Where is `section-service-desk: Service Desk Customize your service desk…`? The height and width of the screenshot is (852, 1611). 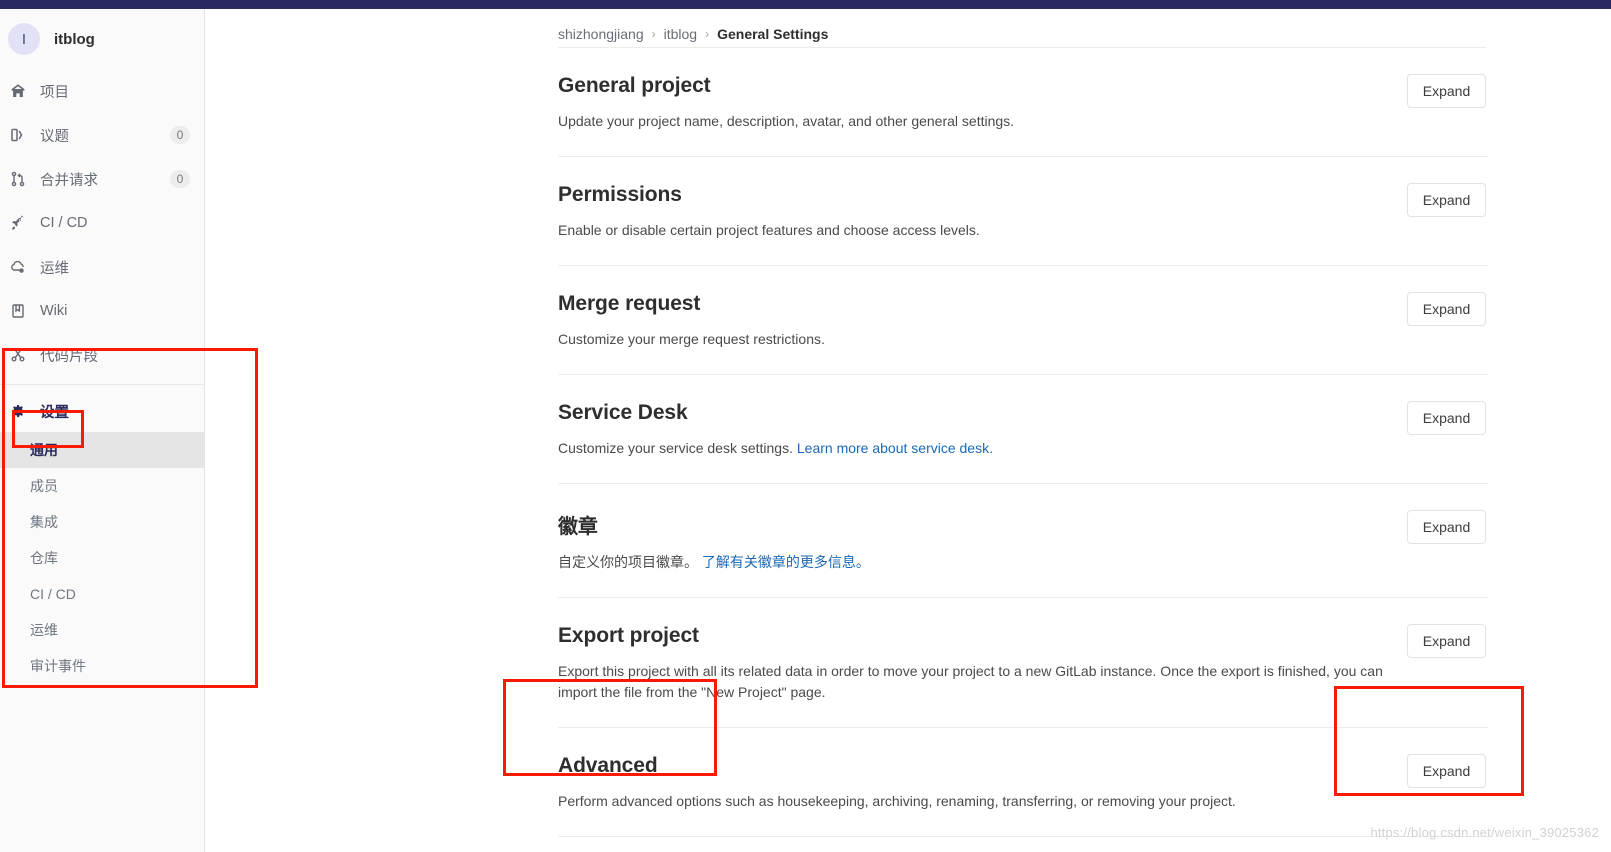
section-service-desk: Service Desk Customize your service desk… is located at coordinates (1023, 429).